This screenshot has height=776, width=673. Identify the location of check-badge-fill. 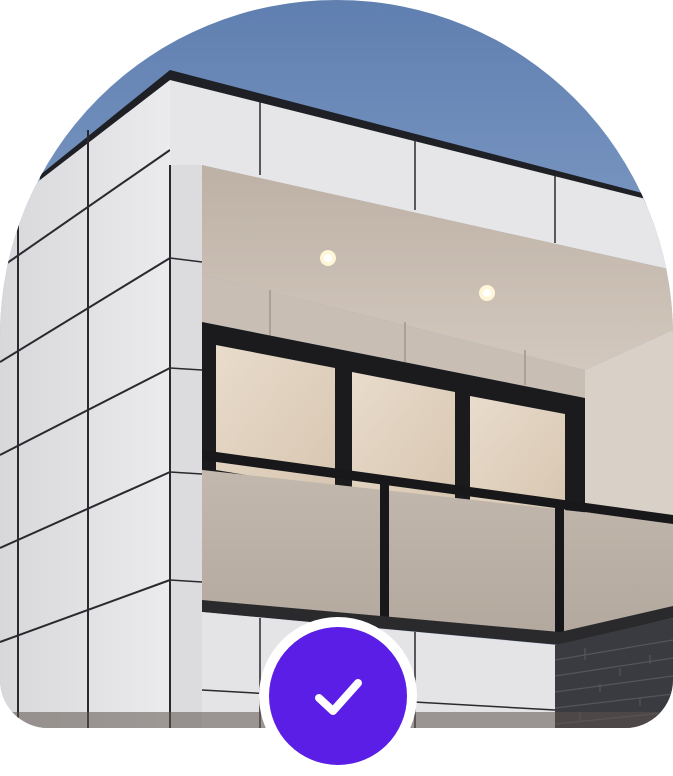
(338, 696).